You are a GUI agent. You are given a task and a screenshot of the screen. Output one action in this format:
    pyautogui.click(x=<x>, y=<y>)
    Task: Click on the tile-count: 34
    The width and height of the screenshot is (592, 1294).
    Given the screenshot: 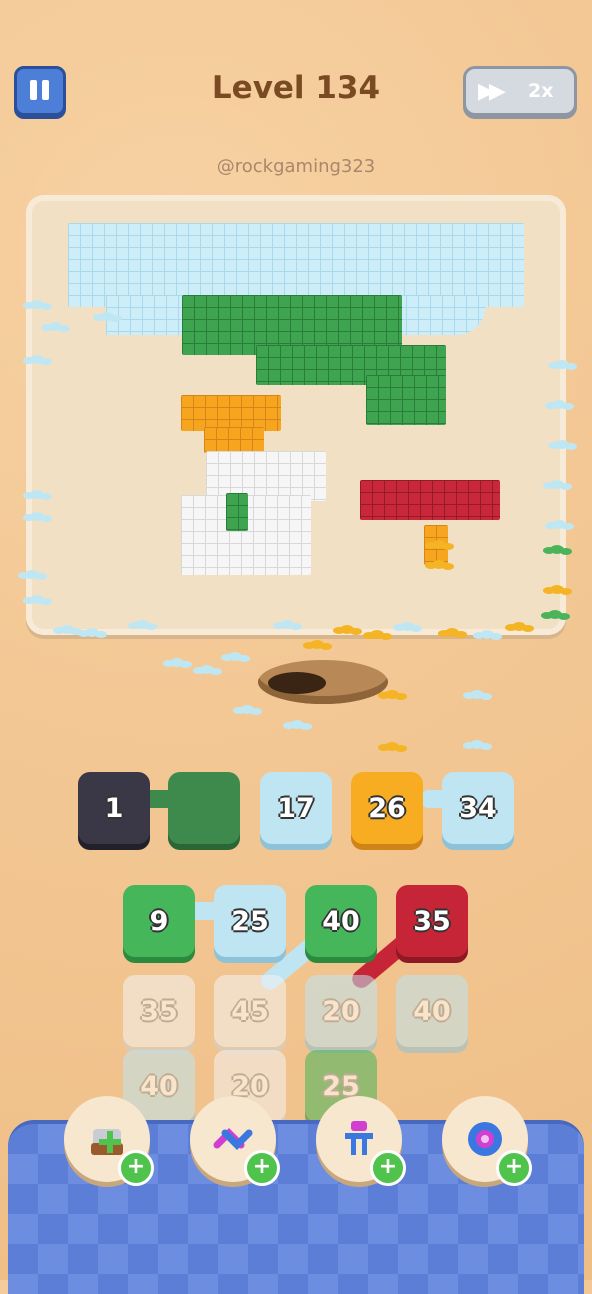 What is the action you would take?
    pyautogui.click(x=478, y=808)
    